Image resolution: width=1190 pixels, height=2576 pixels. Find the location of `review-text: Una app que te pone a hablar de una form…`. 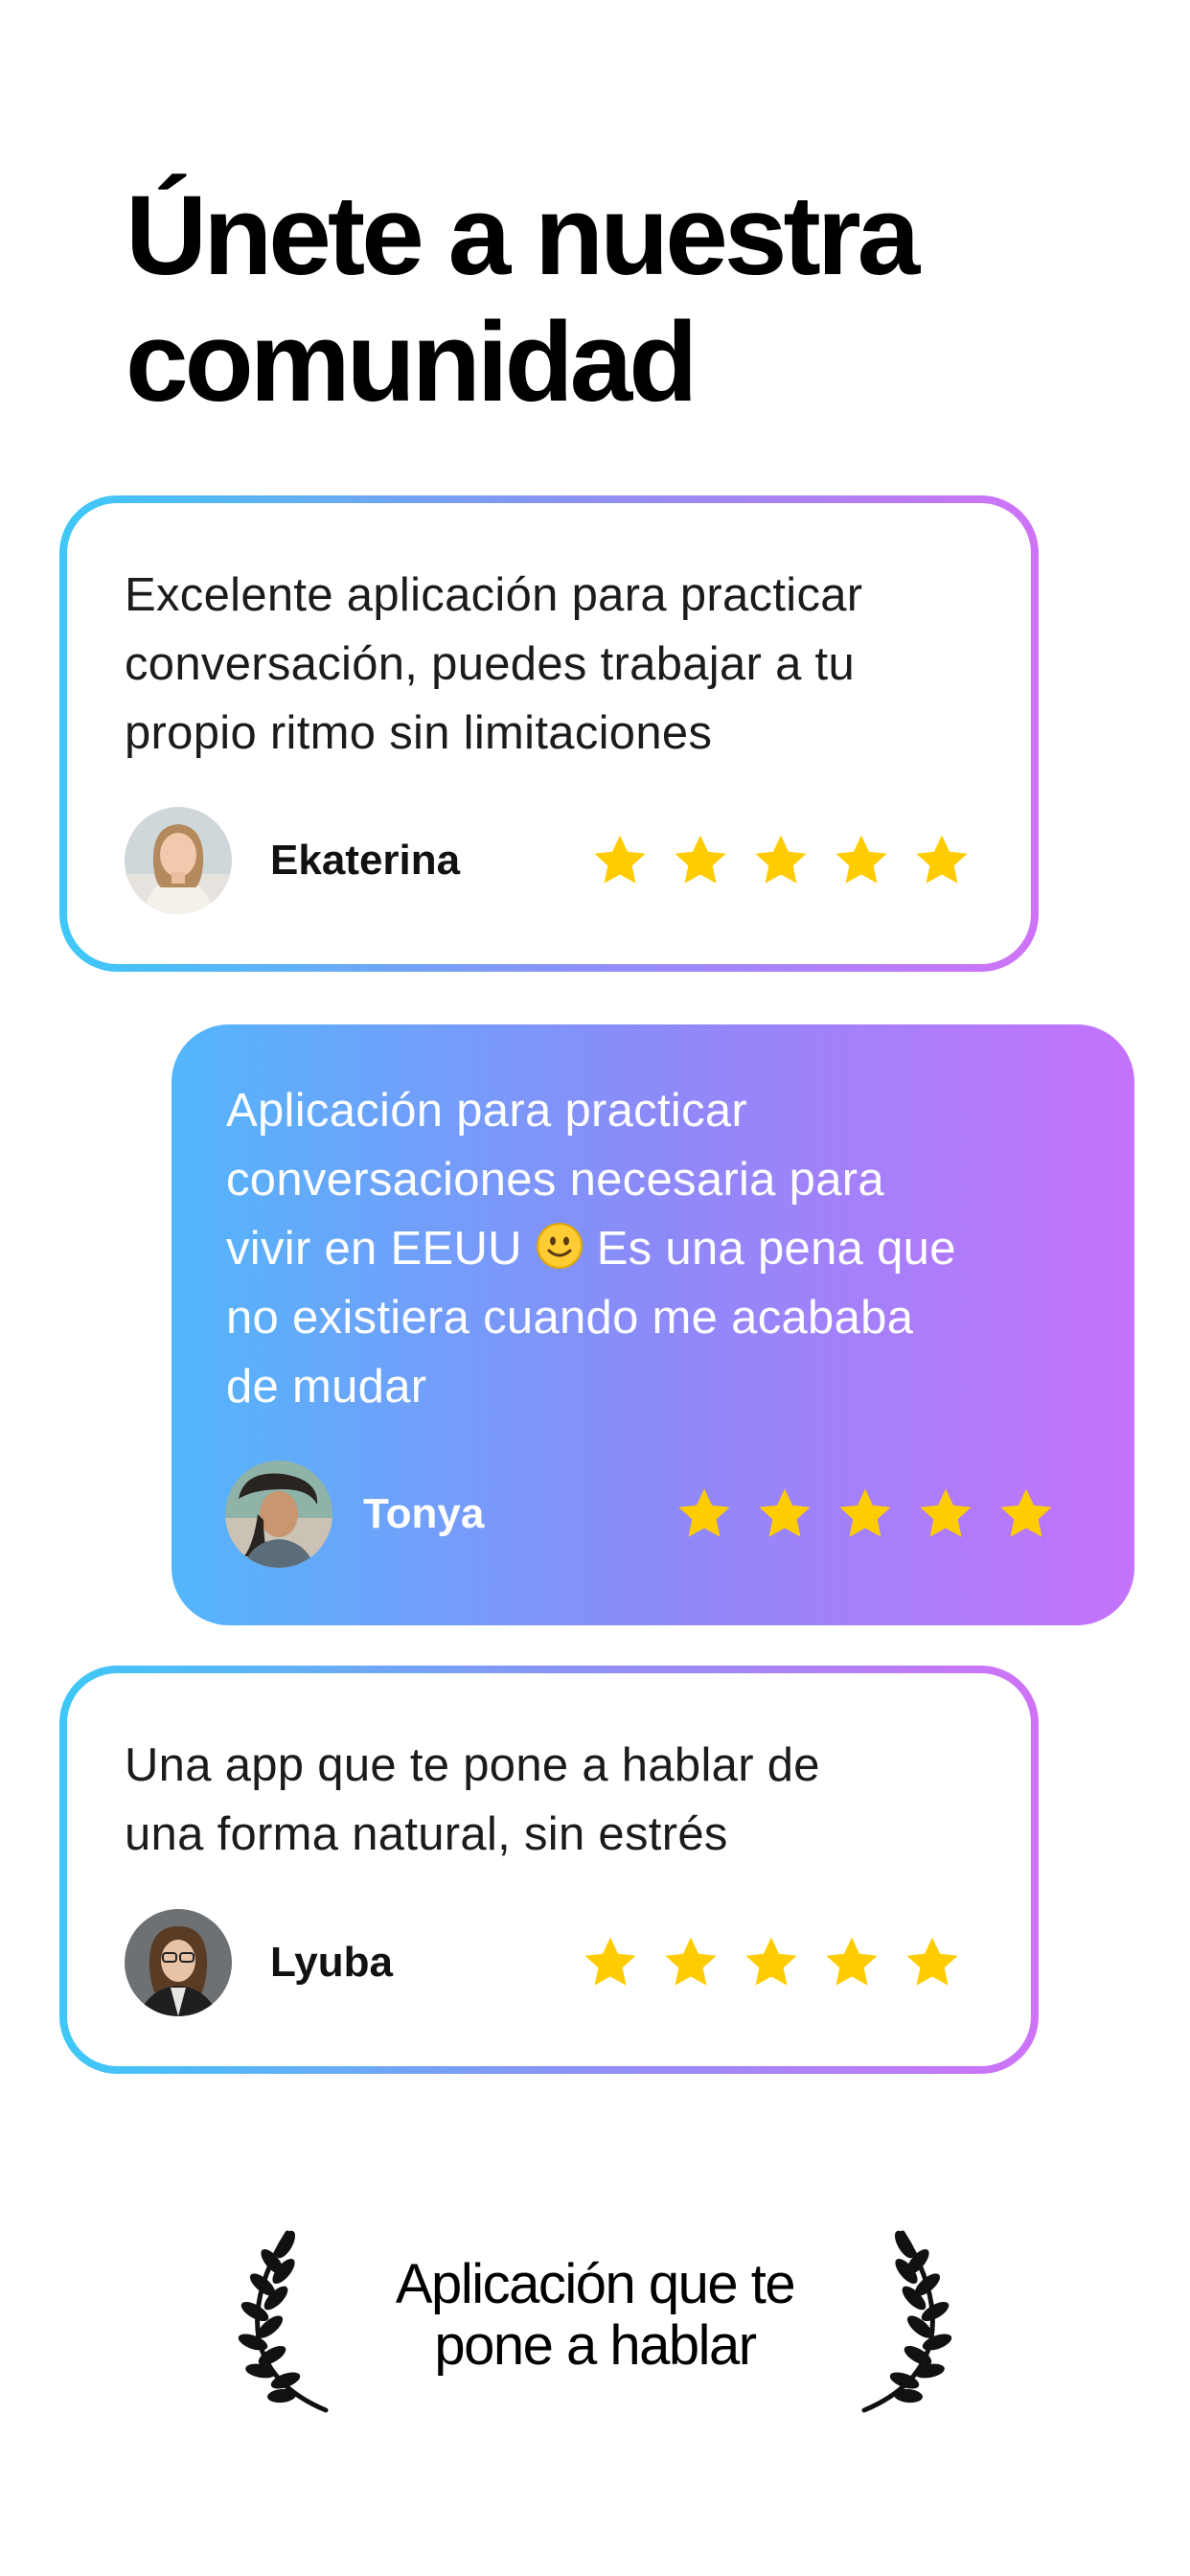

review-text: Una app que te pone a hablar de una form… is located at coordinates (473, 1799).